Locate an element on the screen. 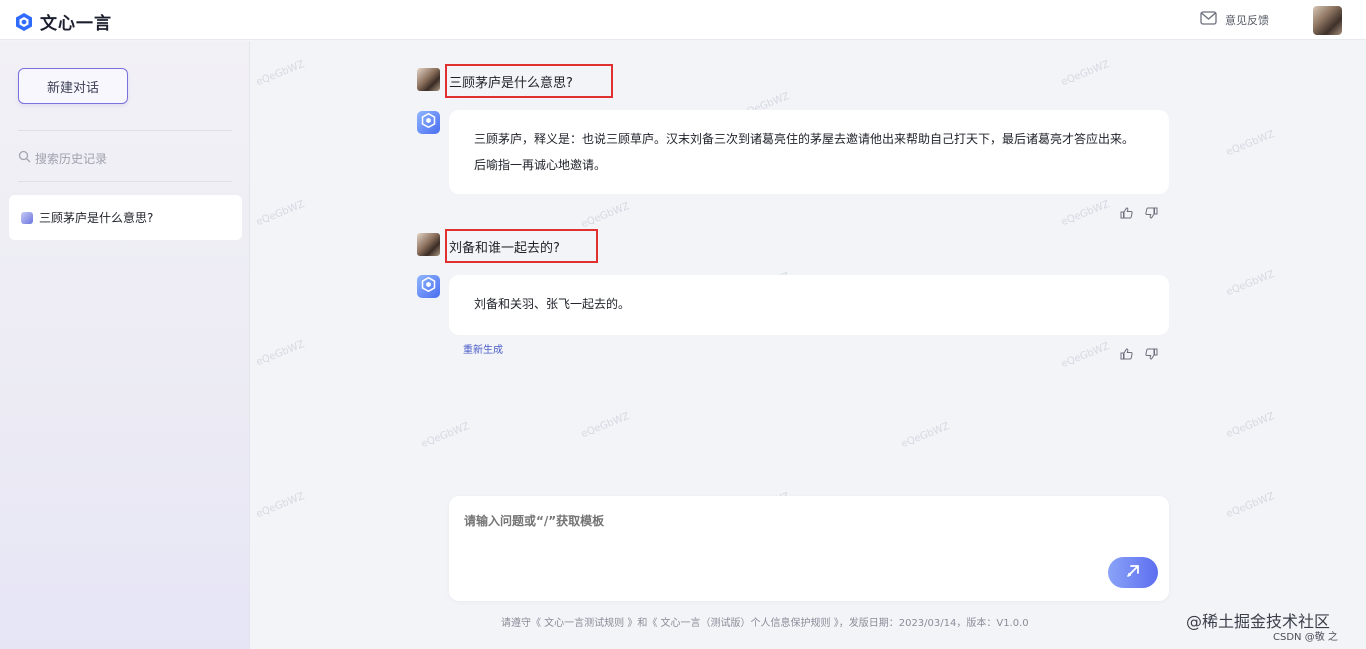  history-item: 三顾茅庐是什么意思? is located at coordinates (125, 217).